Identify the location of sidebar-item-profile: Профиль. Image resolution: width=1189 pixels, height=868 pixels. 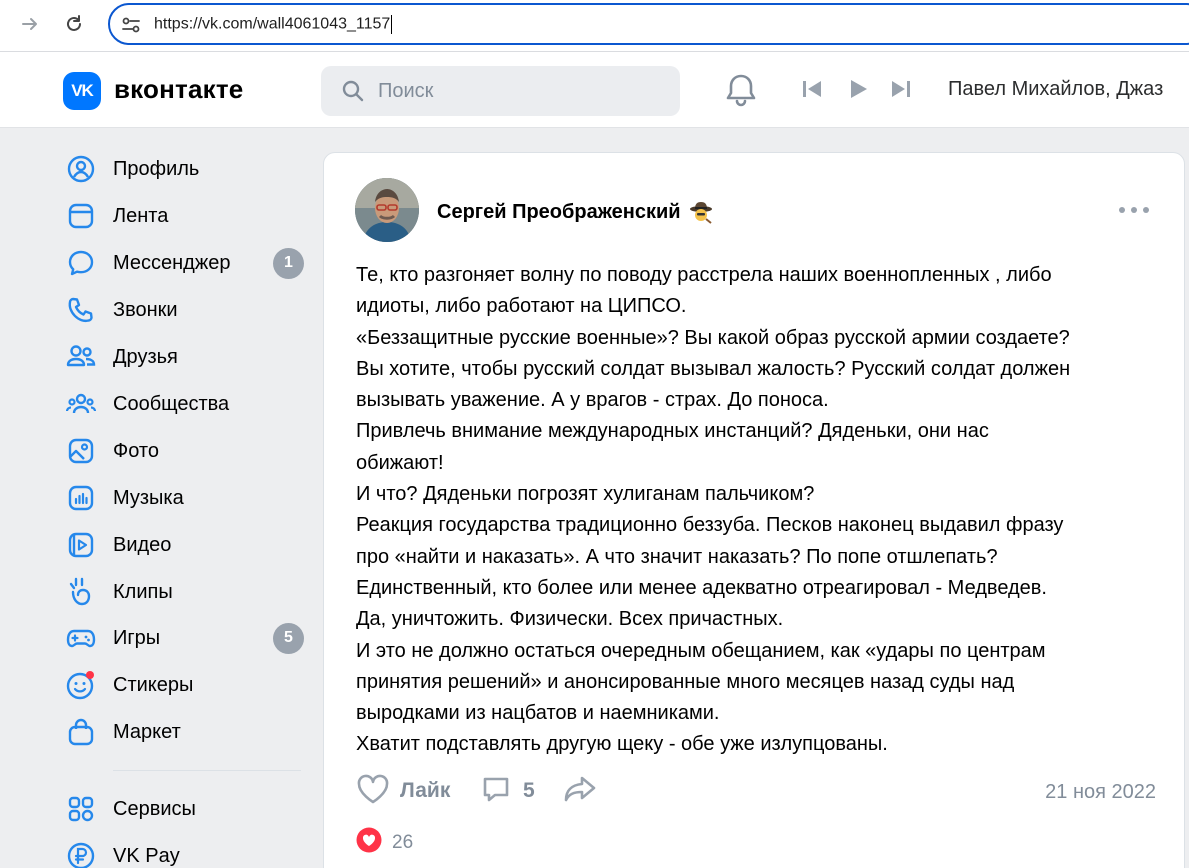
(186, 169).